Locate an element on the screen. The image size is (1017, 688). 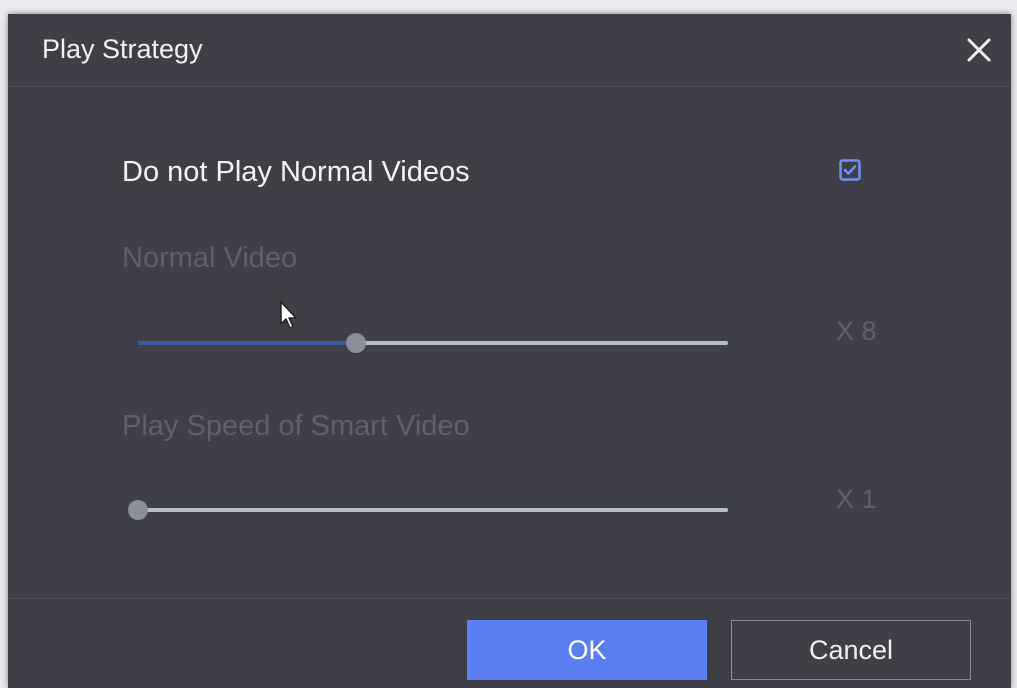
cancel-button: Cancel is located at coordinates (851, 650).